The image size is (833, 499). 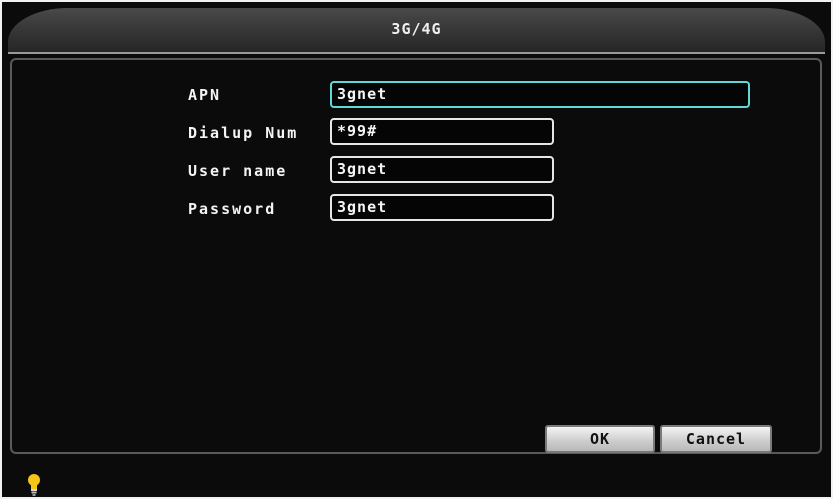 What do you see at coordinates (442, 131) in the screenshot?
I see `dialup-num-field: *99#` at bounding box center [442, 131].